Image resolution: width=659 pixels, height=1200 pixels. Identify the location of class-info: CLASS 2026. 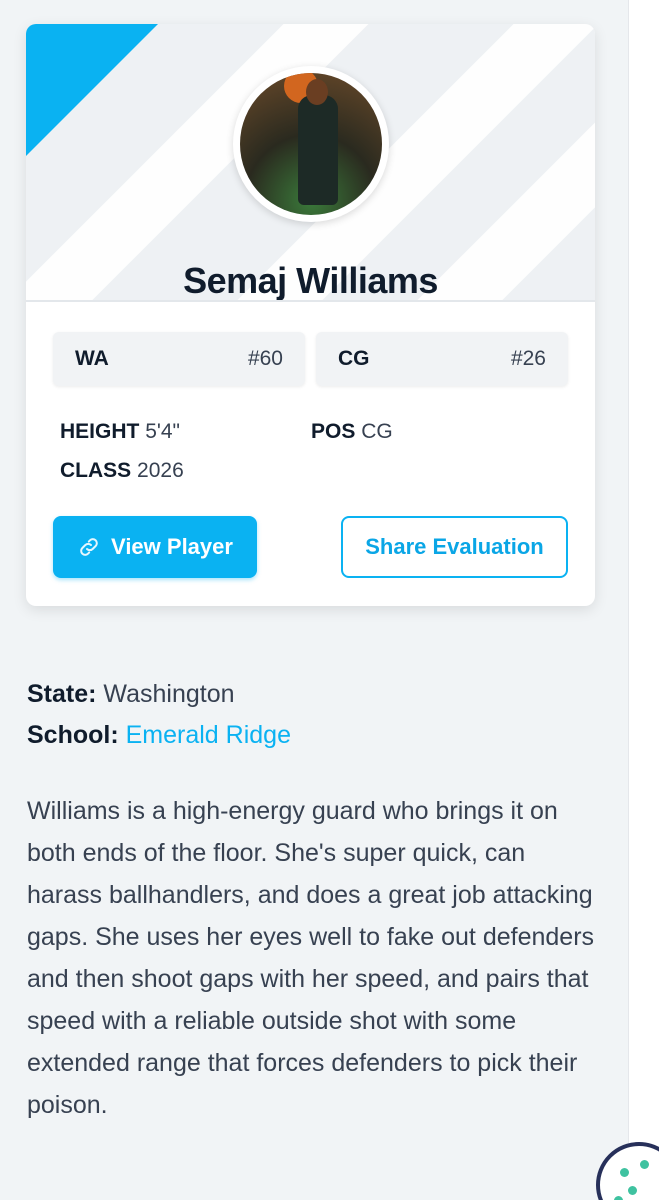
(122, 471).